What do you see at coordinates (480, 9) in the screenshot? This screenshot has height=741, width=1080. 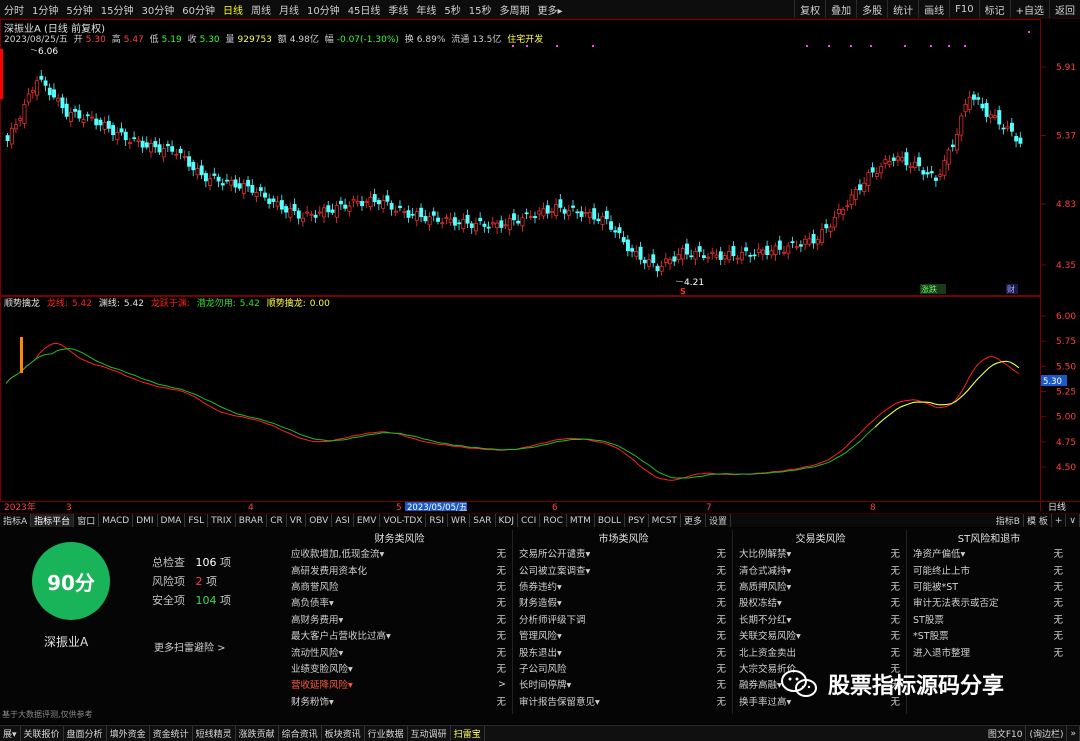 I see `period-tab: 15秒` at bounding box center [480, 9].